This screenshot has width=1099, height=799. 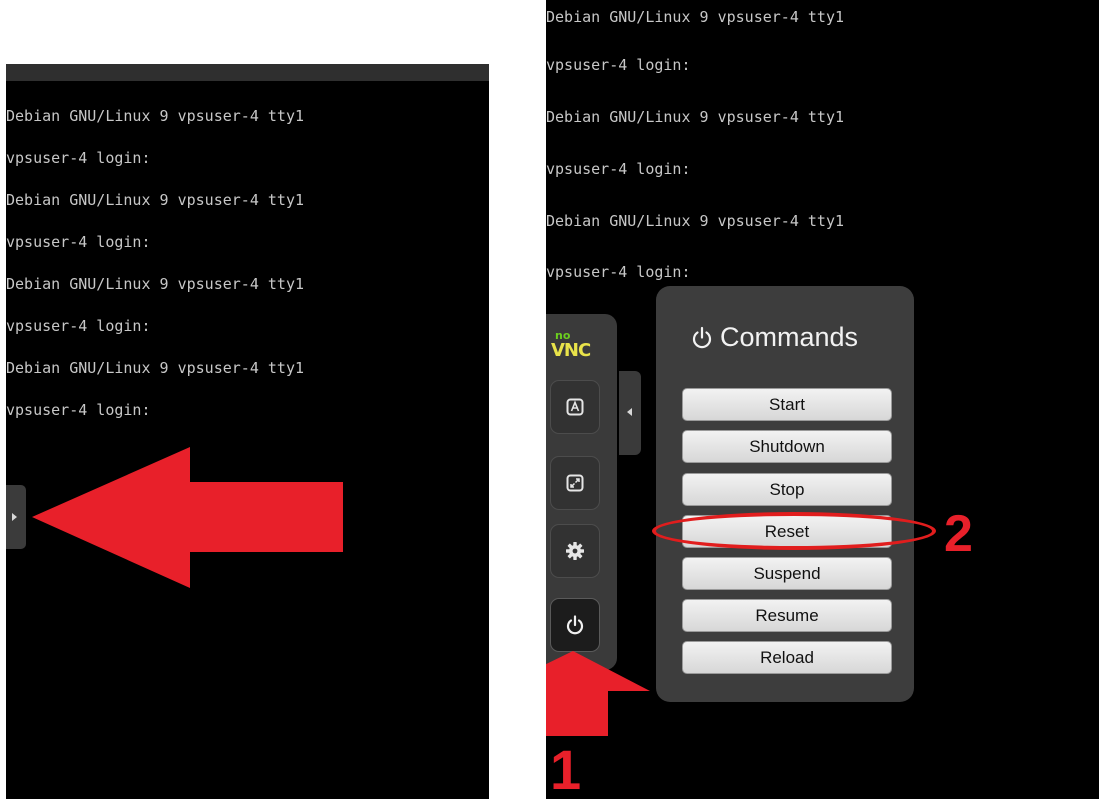 I want to click on annotation-overlay-right, so click(x=598, y=693).